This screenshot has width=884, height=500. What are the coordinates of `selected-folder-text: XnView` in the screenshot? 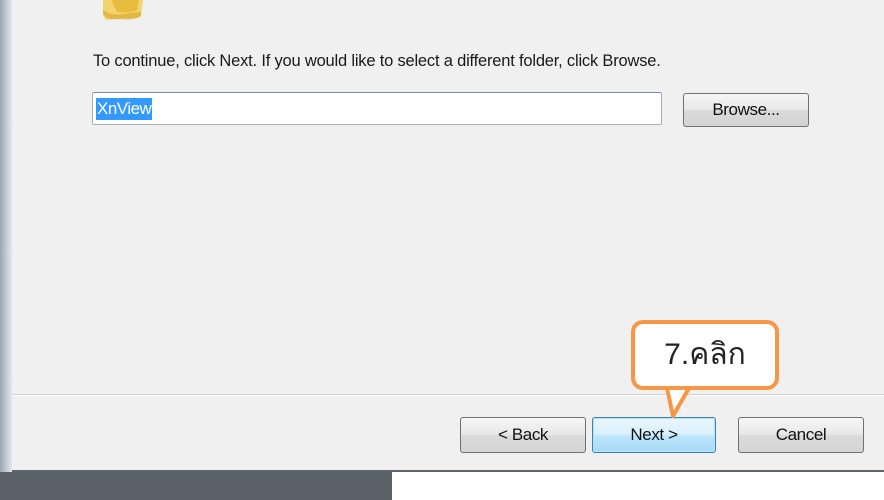 It's located at (124, 109).